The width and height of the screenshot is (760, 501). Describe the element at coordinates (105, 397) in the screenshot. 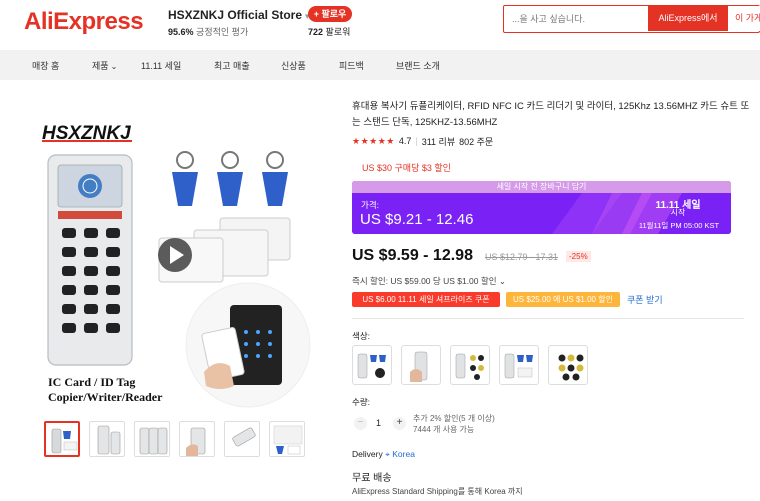

I see `caption-line2: Copier/Writer/Reader` at that location.